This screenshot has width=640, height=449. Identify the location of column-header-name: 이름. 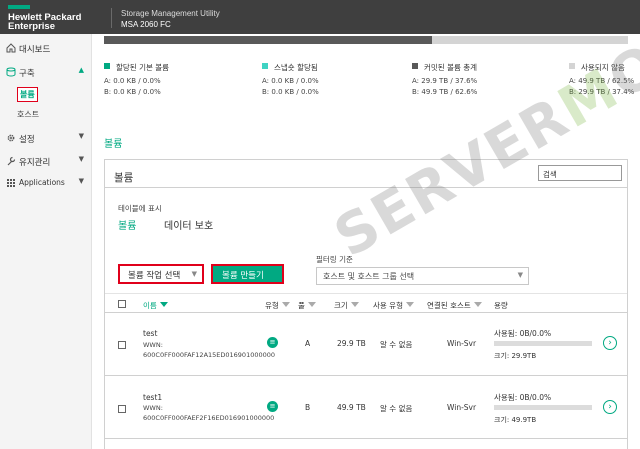
(155, 305).